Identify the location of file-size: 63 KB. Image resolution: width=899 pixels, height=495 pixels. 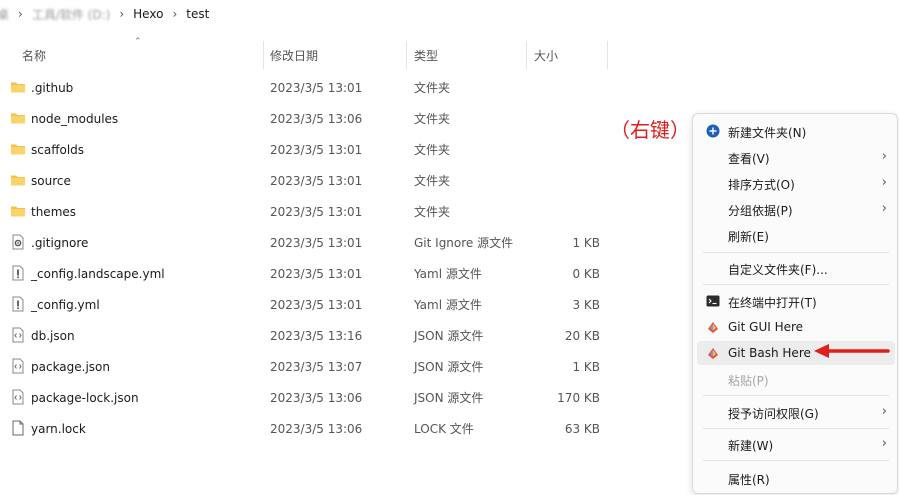
(582, 428).